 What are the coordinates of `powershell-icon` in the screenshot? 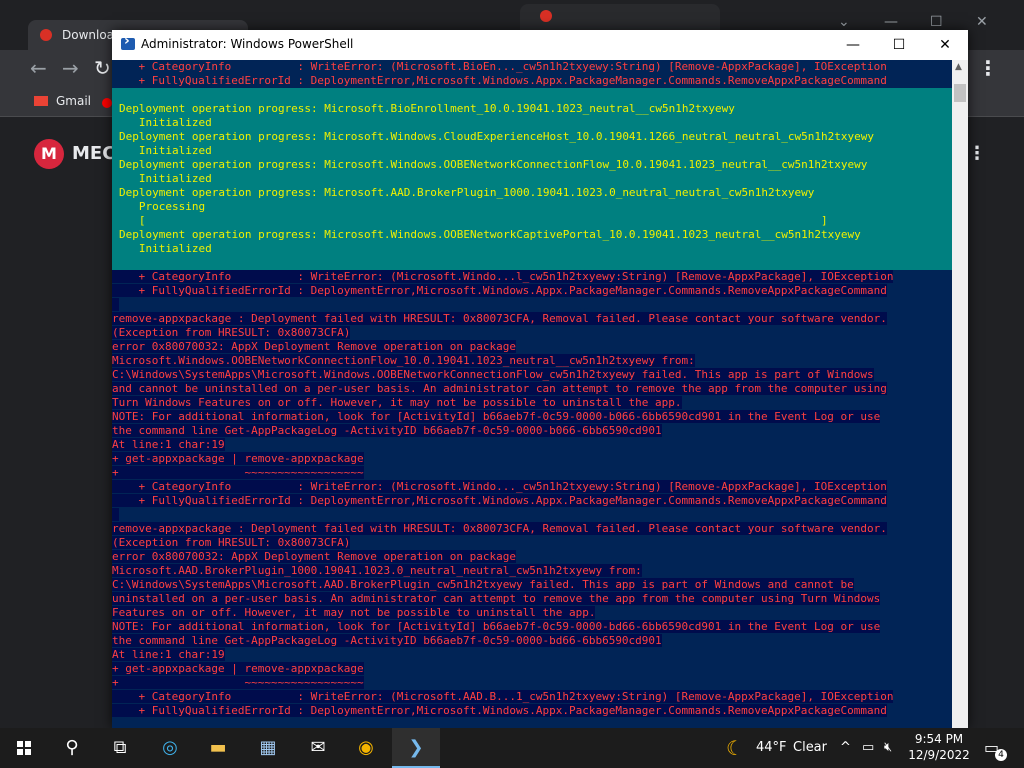 It's located at (128, 41).